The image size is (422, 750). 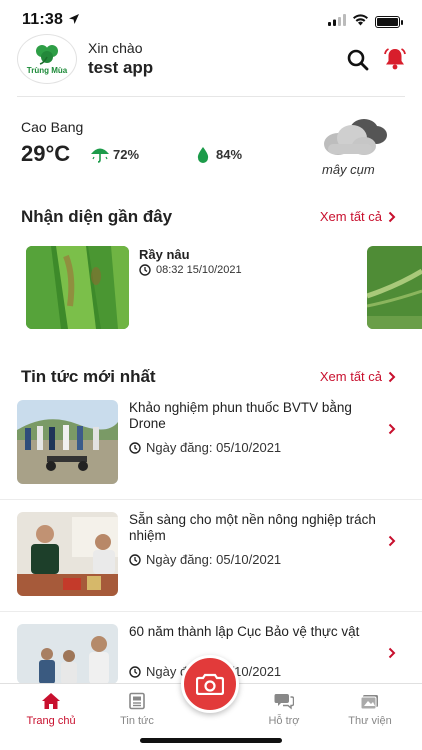 I want to click on tab-home: Trang chủ, so click(x=51, y=709).